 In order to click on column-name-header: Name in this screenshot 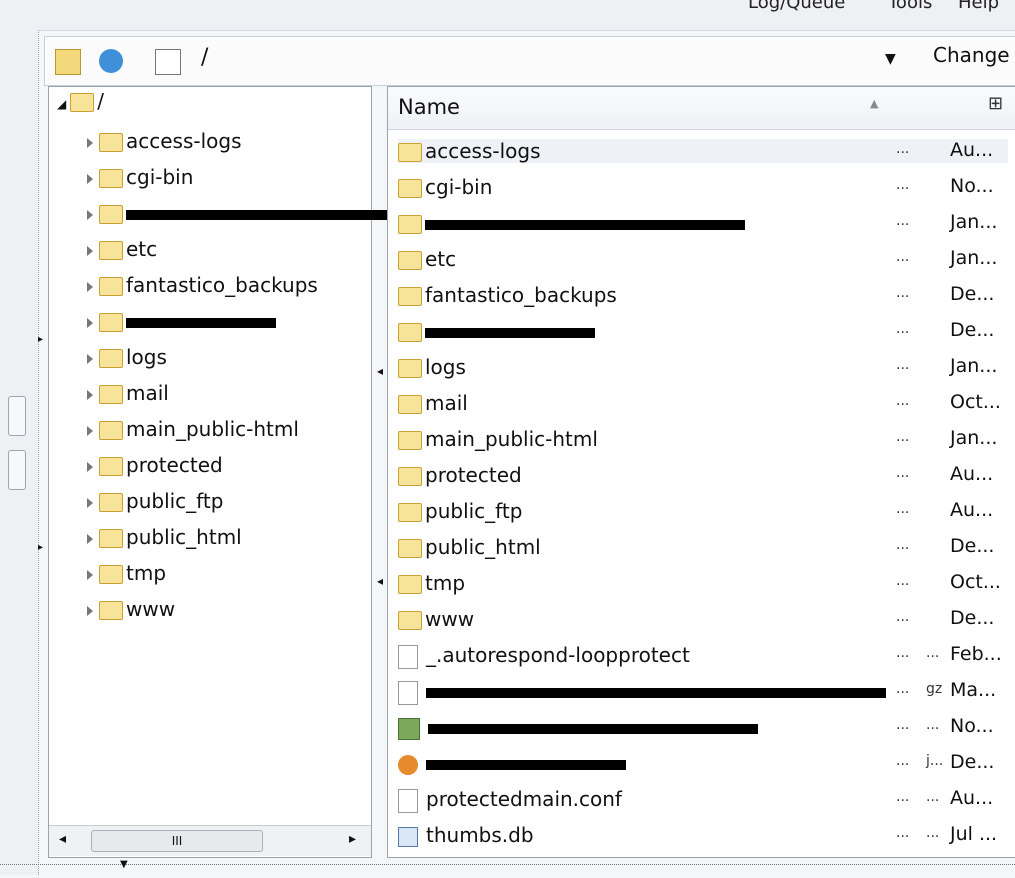, I will do `click(429, 107)`.